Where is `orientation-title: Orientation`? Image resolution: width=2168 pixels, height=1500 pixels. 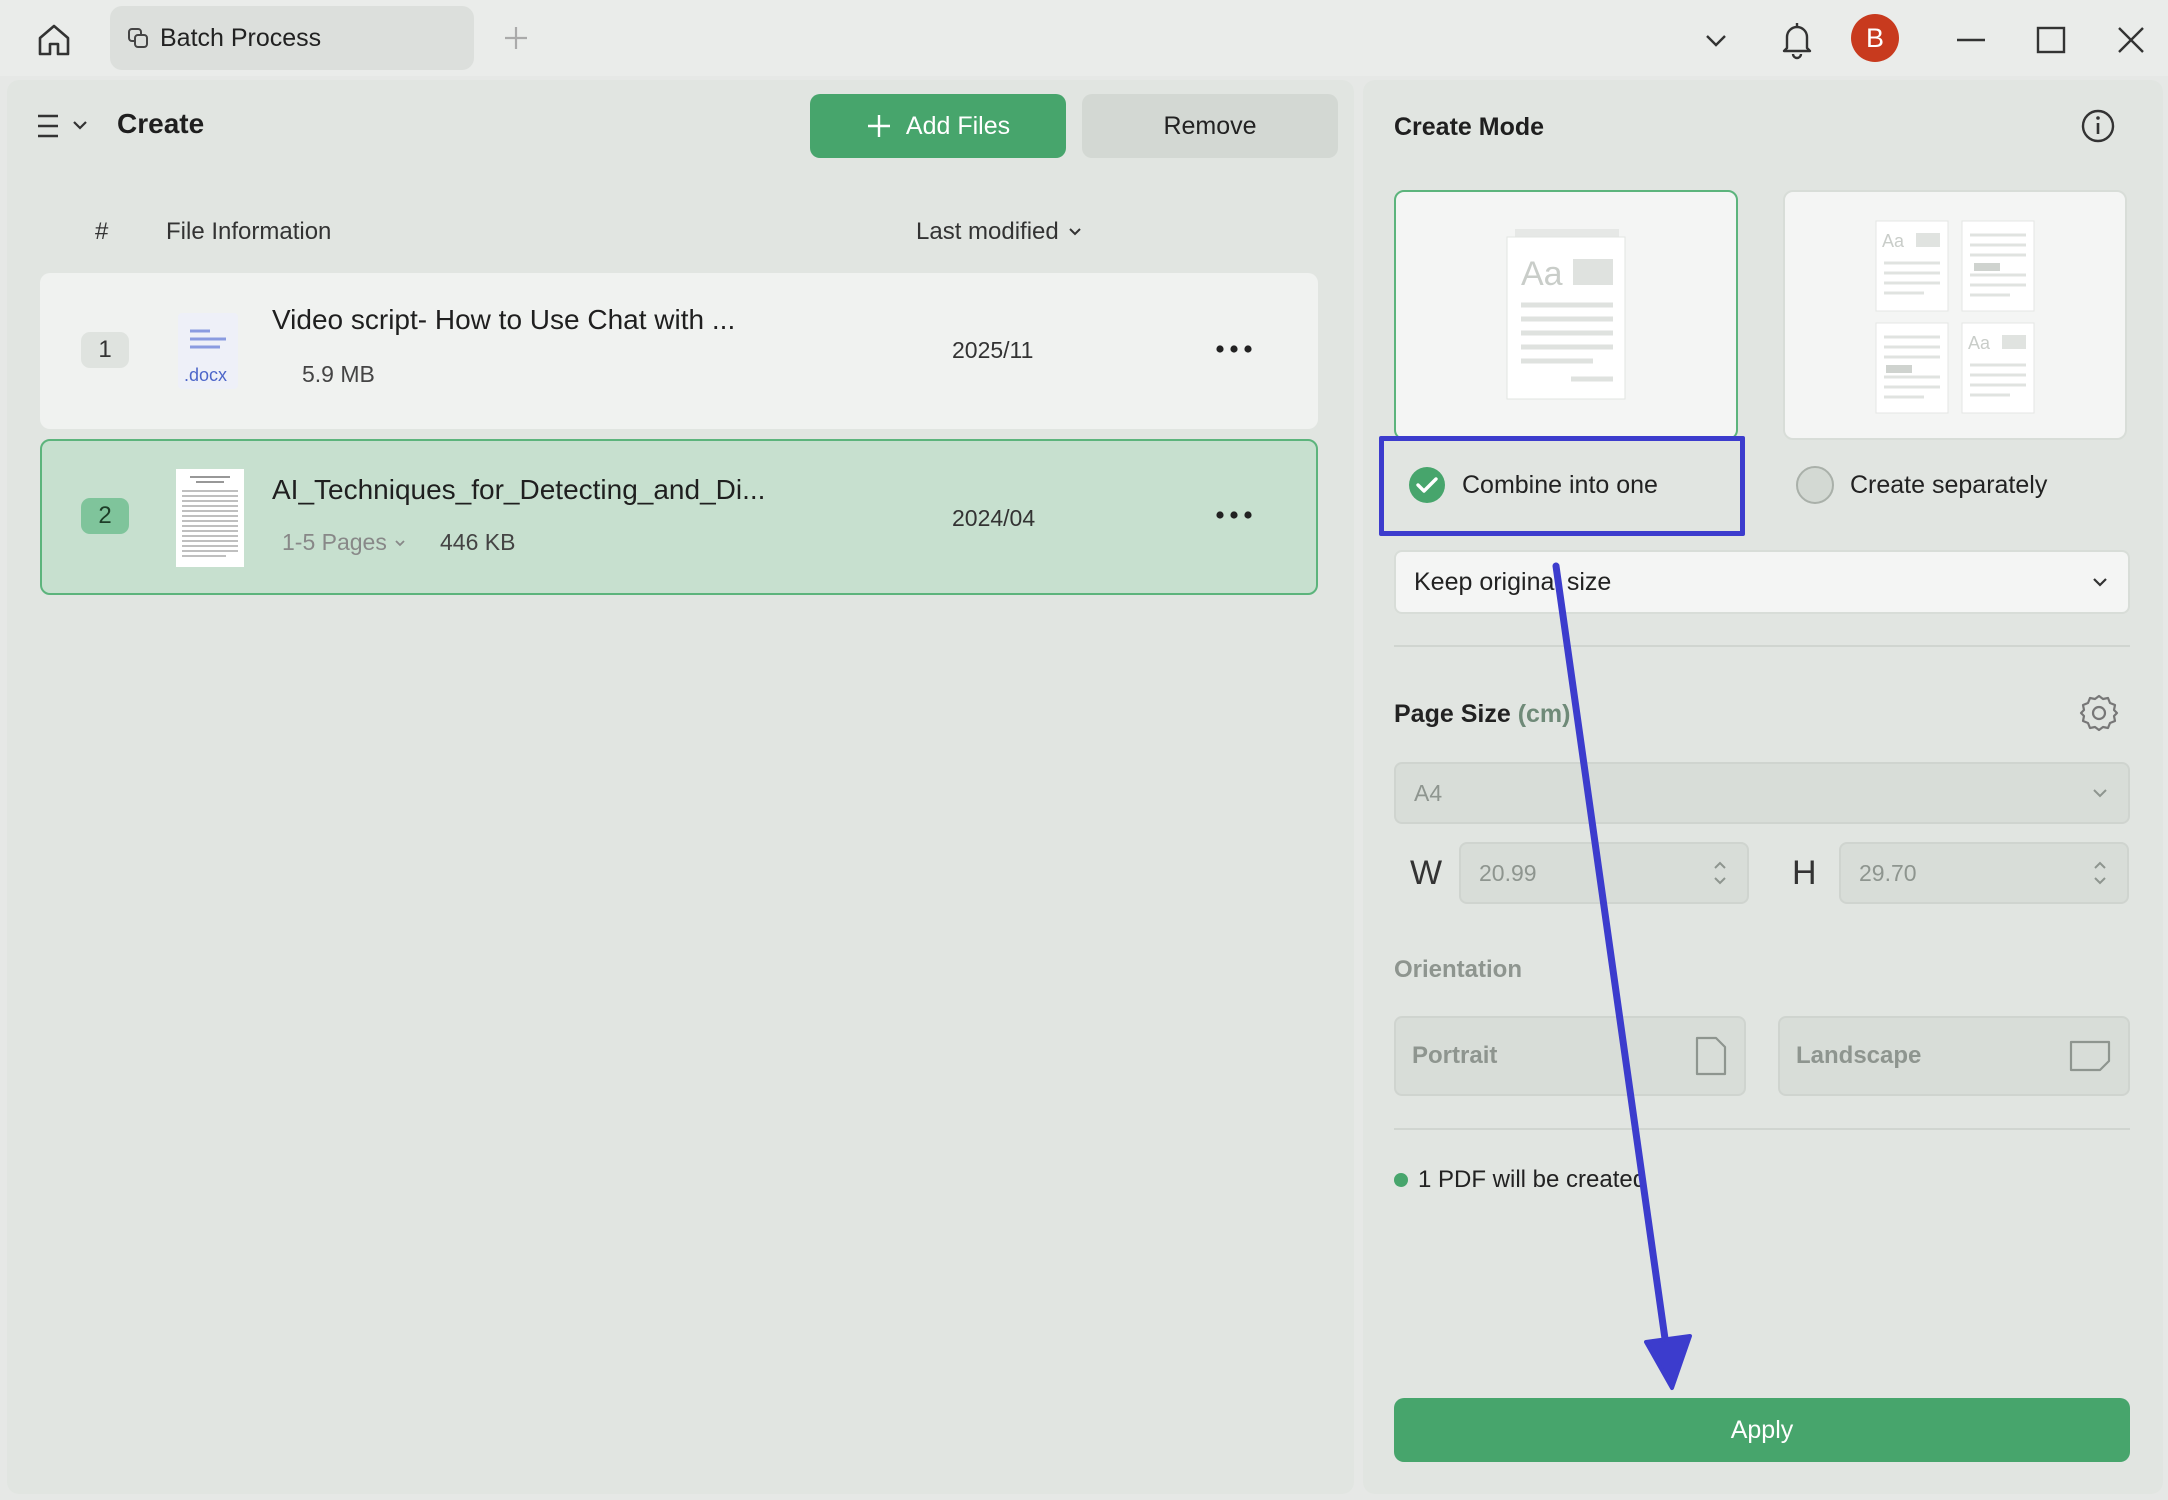 orientation-title: Orientation is located at coordinates (1458, 969).